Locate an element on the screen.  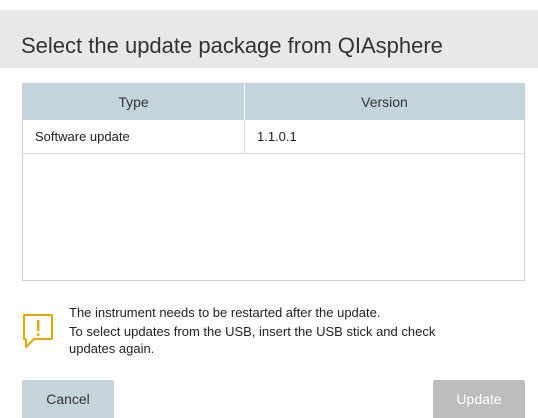
column-header-type: Type is located at coordinates (134, 102).